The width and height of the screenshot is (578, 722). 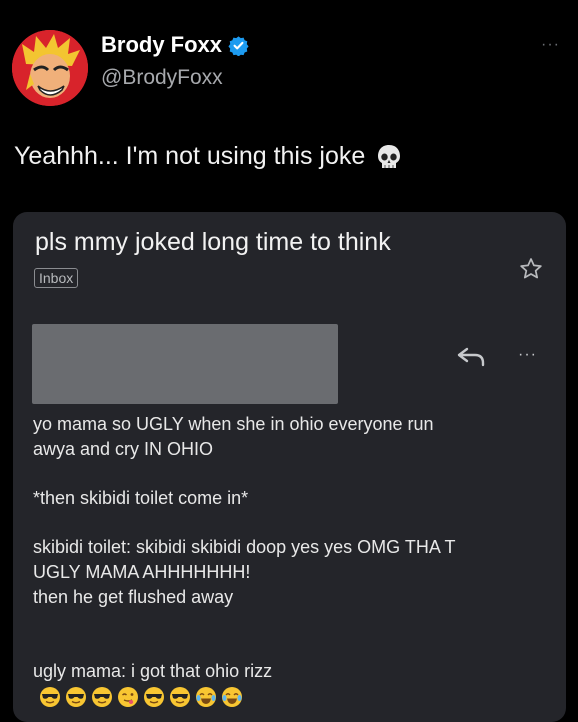 I want to click on tweet-text-content: Yeahhh... I'm not using this joke, so click(x=190, y=156).